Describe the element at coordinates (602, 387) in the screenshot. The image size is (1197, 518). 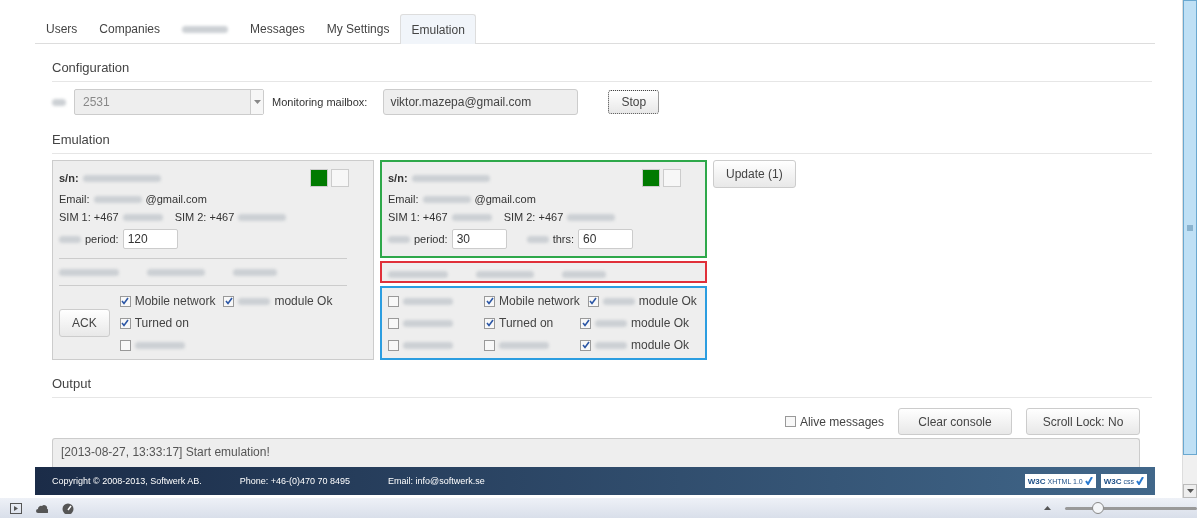
I see `section-title: Output` at that location.